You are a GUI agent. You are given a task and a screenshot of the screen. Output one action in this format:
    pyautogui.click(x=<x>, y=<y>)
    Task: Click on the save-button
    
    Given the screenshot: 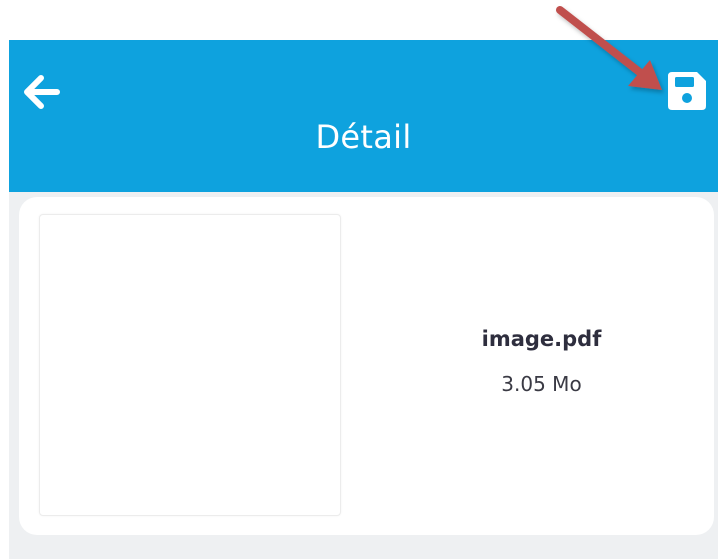 What is the action you would take?
    pyautogui.click(x=687, y=91)
    